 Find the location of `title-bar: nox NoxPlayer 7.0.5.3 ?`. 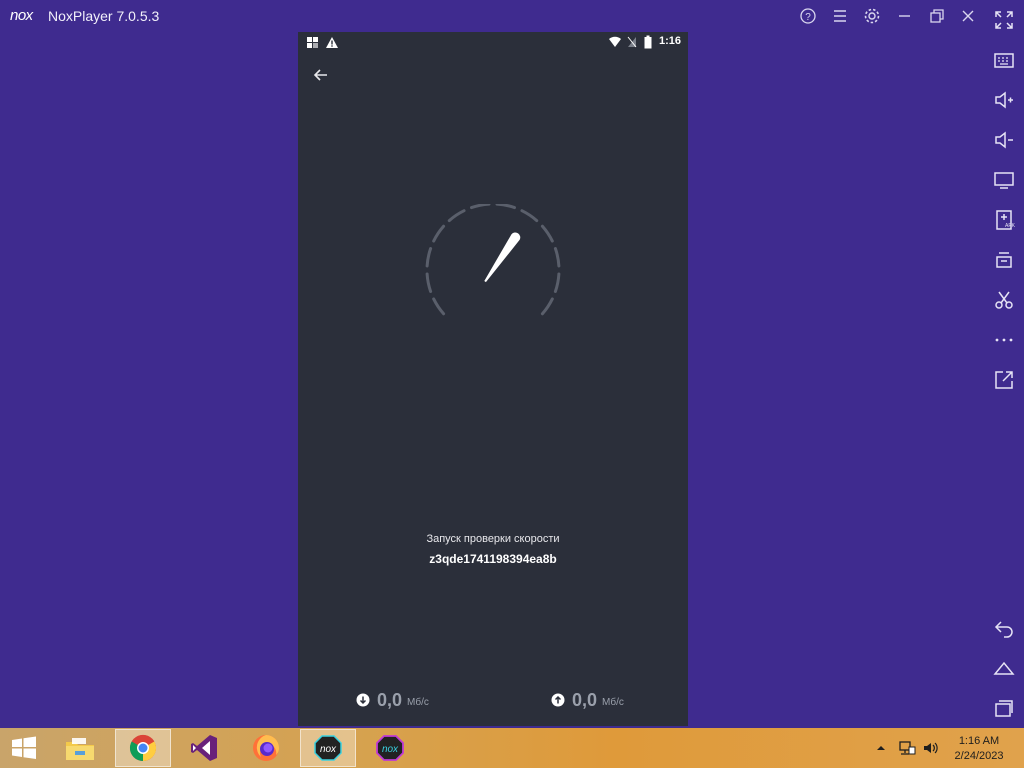

title-bar: nox NoxPlayer 7.0.5.3 ? is located at coordinates (492, 16).